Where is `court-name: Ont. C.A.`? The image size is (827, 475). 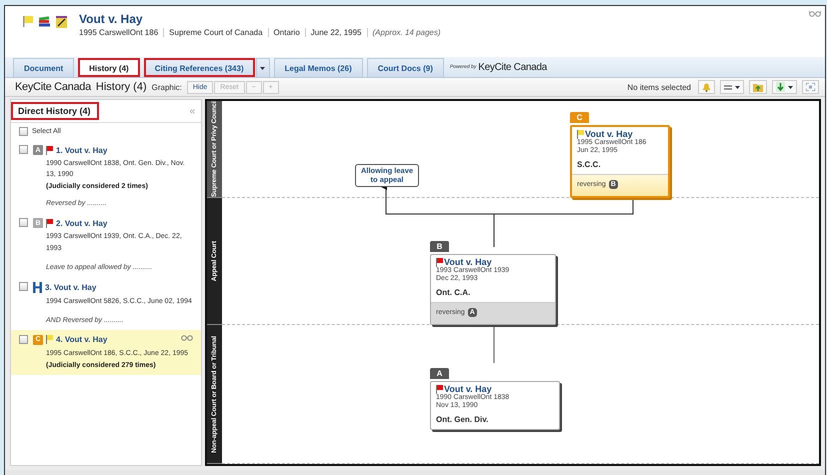
court-name: Ont. C.A. is located at coordinates (454, 293).